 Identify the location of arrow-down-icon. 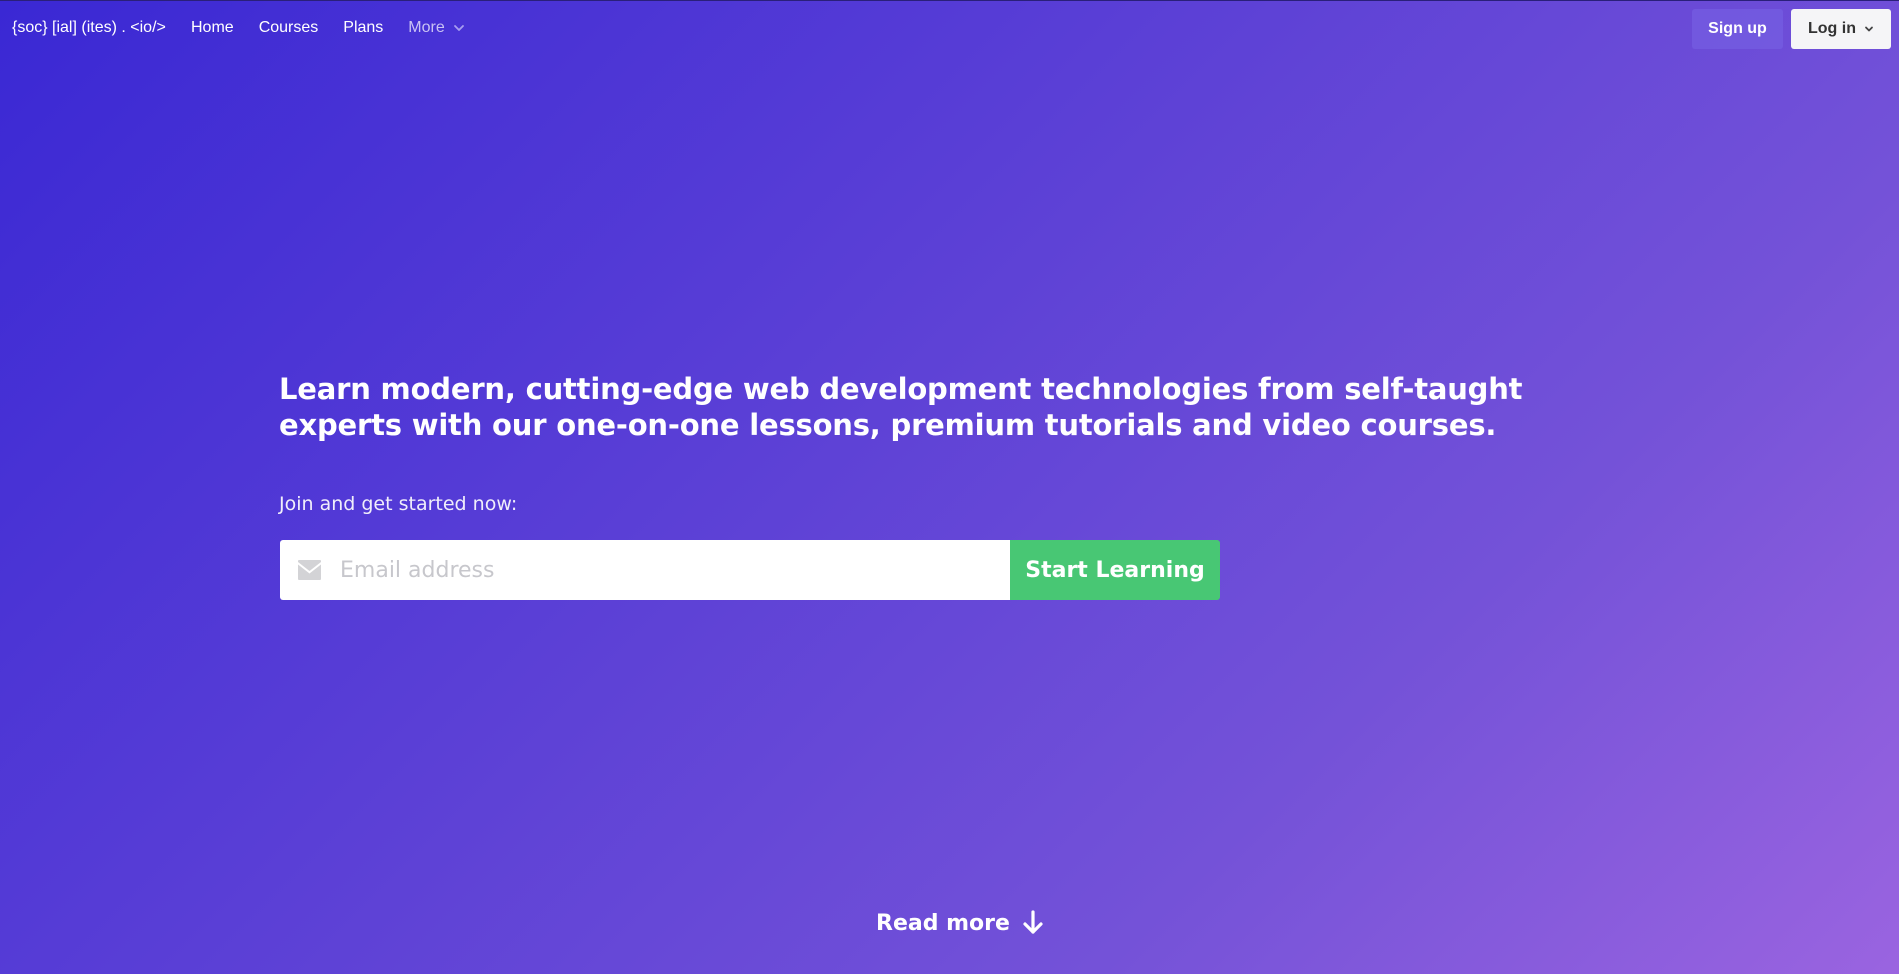
(1033, 922).